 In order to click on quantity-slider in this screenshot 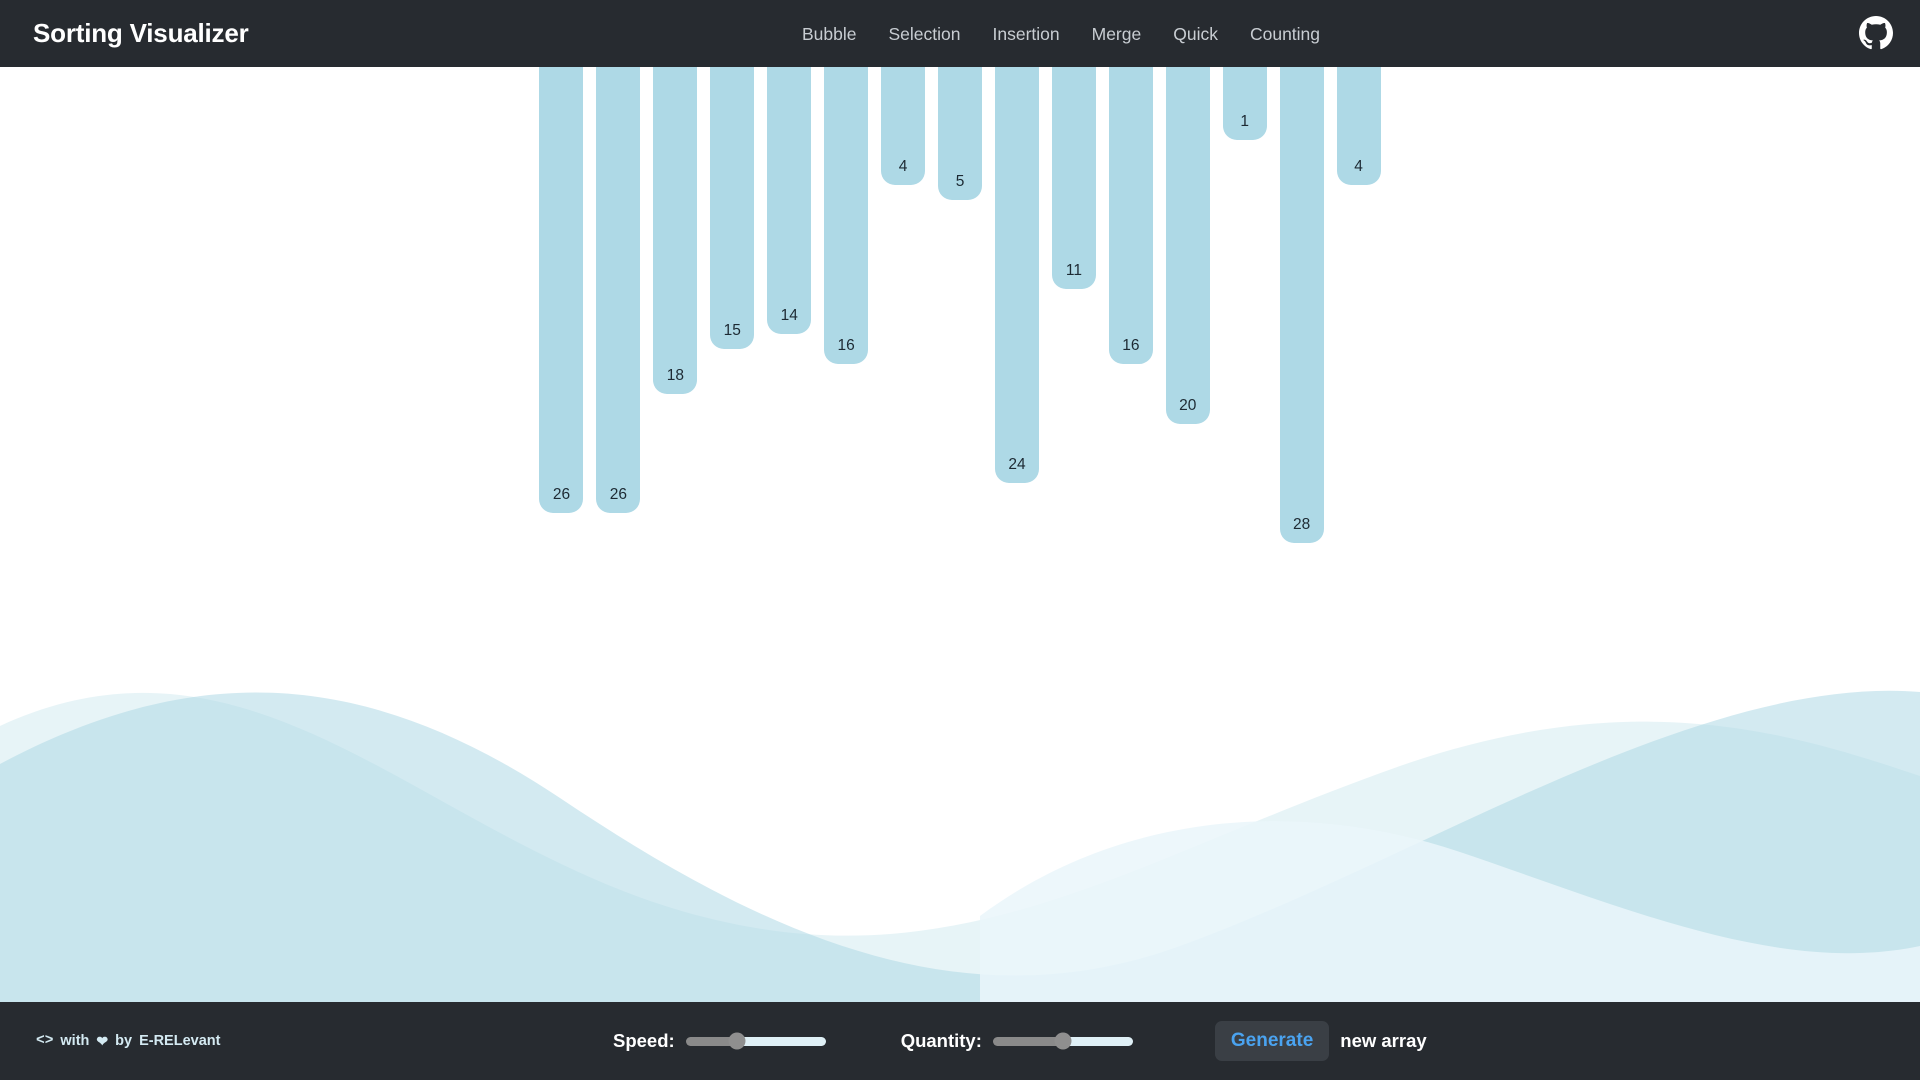, I will do `click(1062, 1041)`.